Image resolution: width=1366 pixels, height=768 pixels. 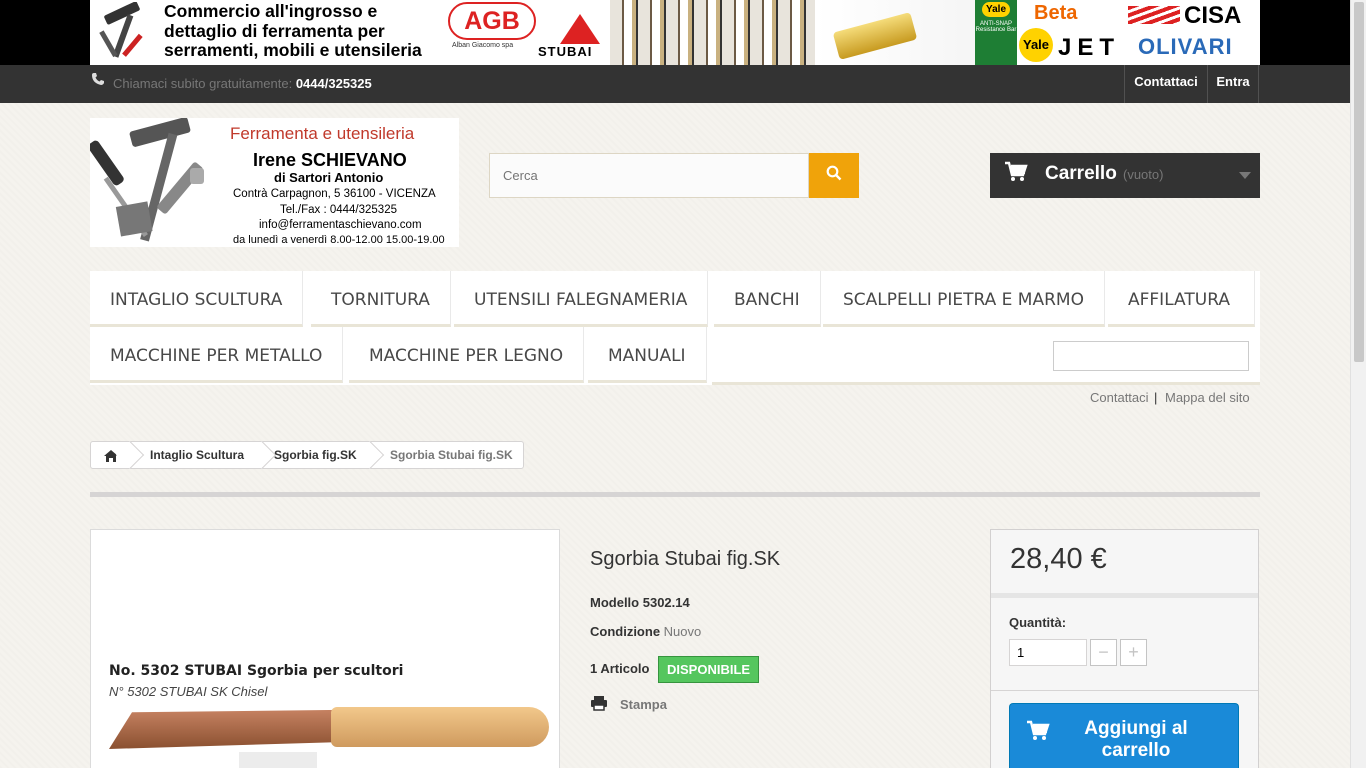 I want to click on breadcrumb-item: Sgorbia fig.SK, so click(x=315, y=455).